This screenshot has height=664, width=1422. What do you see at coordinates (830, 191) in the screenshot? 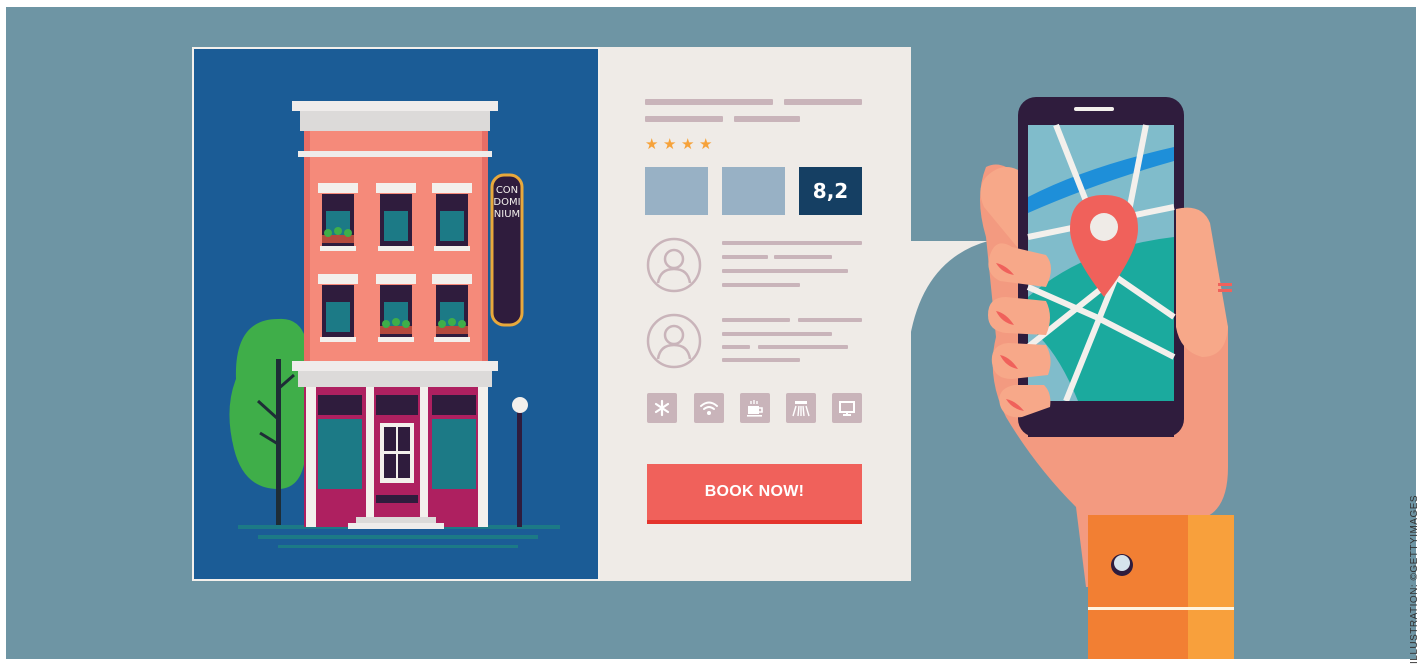
I see `rating-score-badge: 8,2` at bounding box center [830, 191].